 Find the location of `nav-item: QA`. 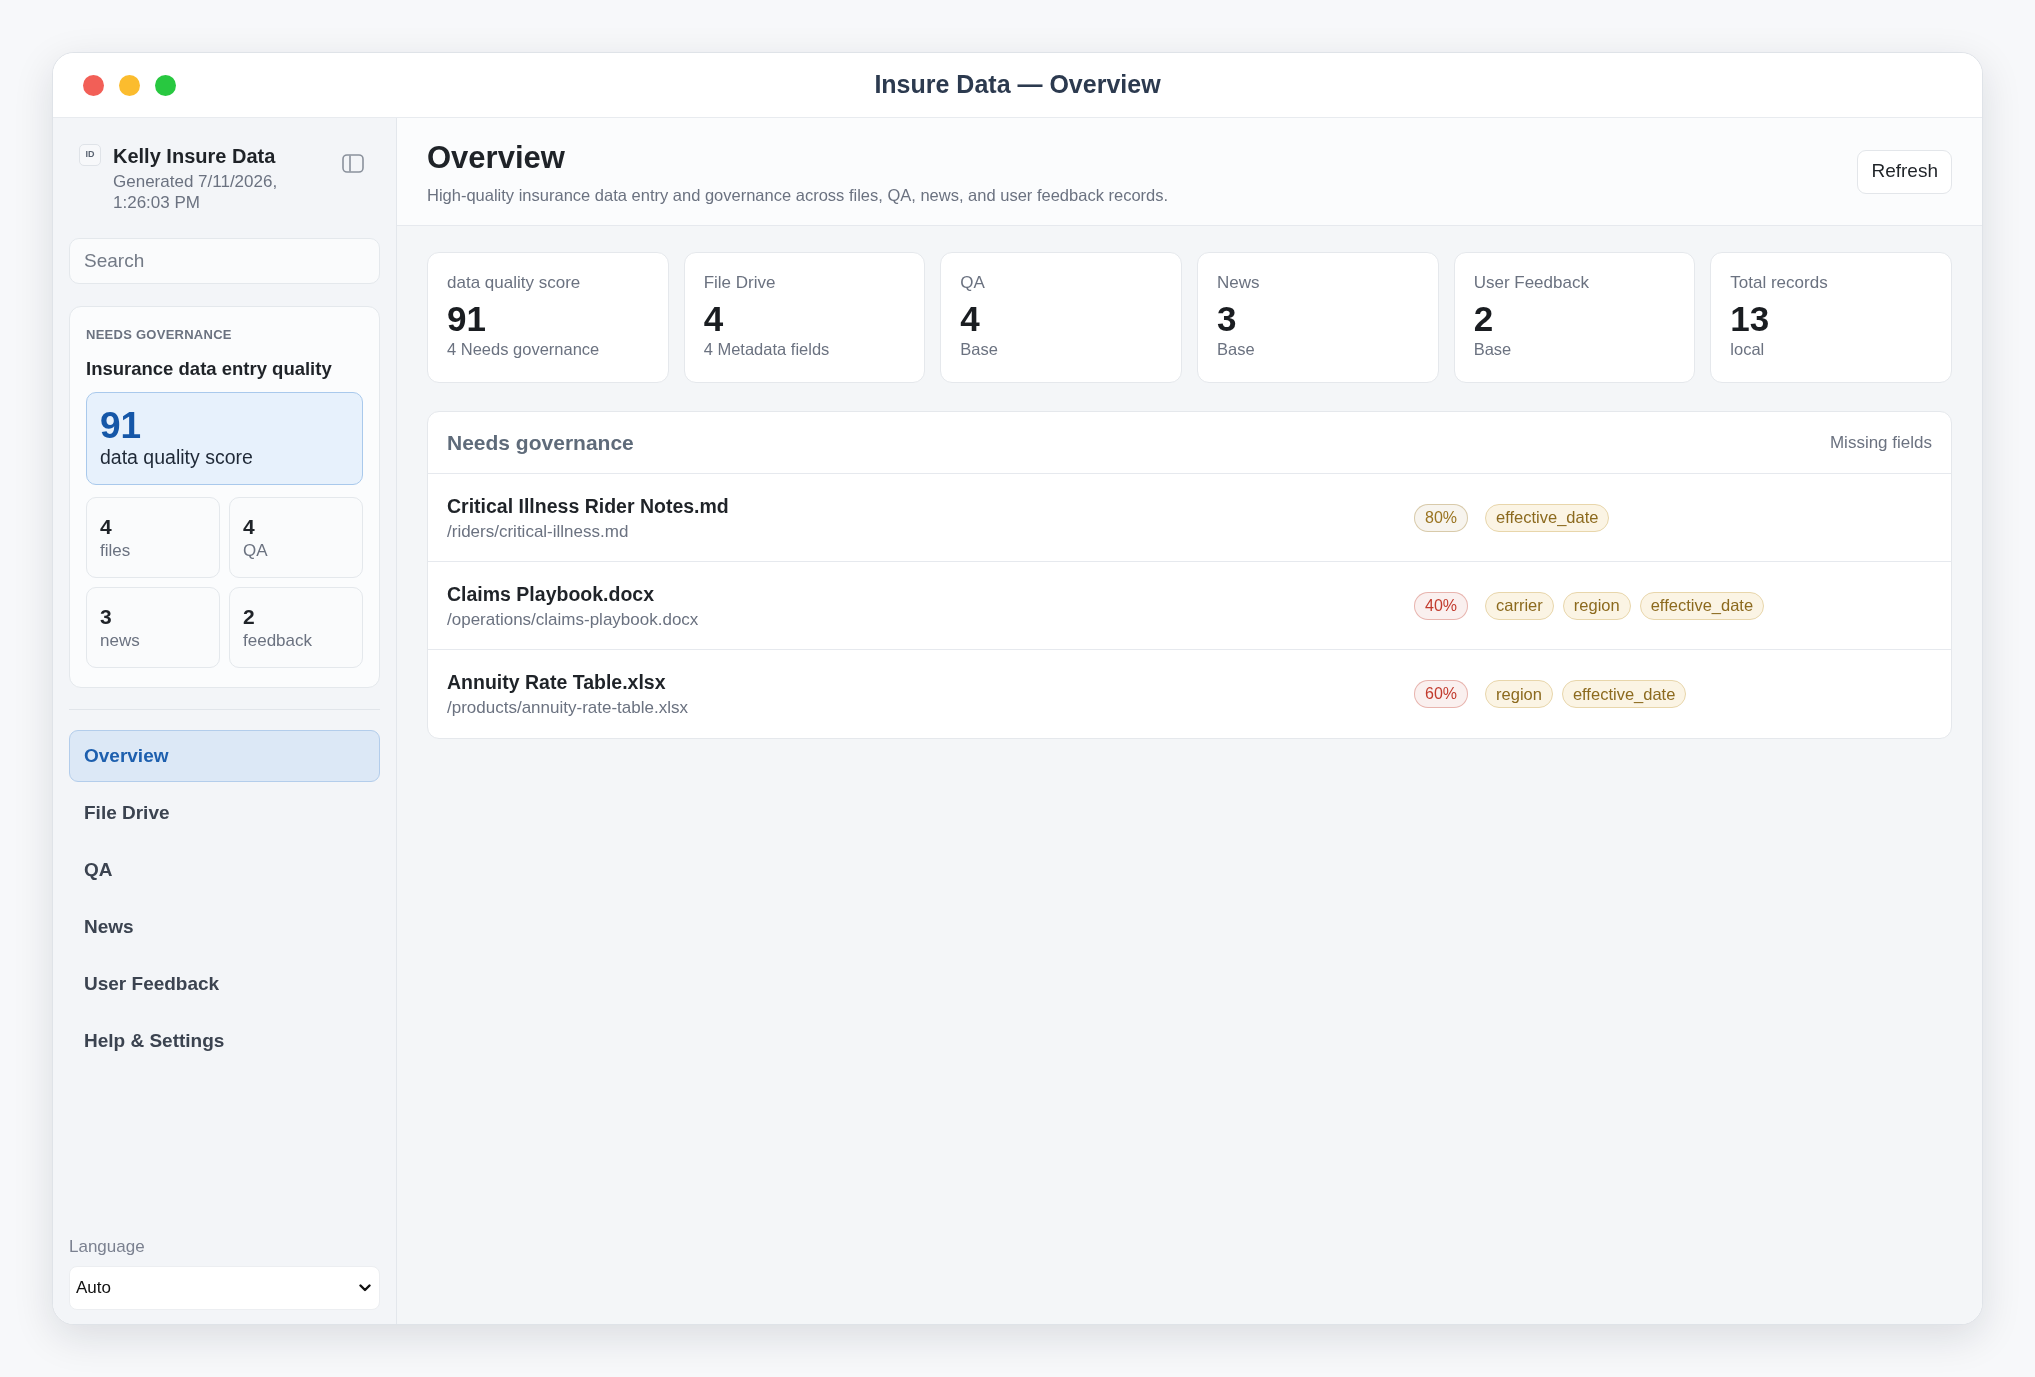

nav-item: QA is located at coordinates (224, 870).